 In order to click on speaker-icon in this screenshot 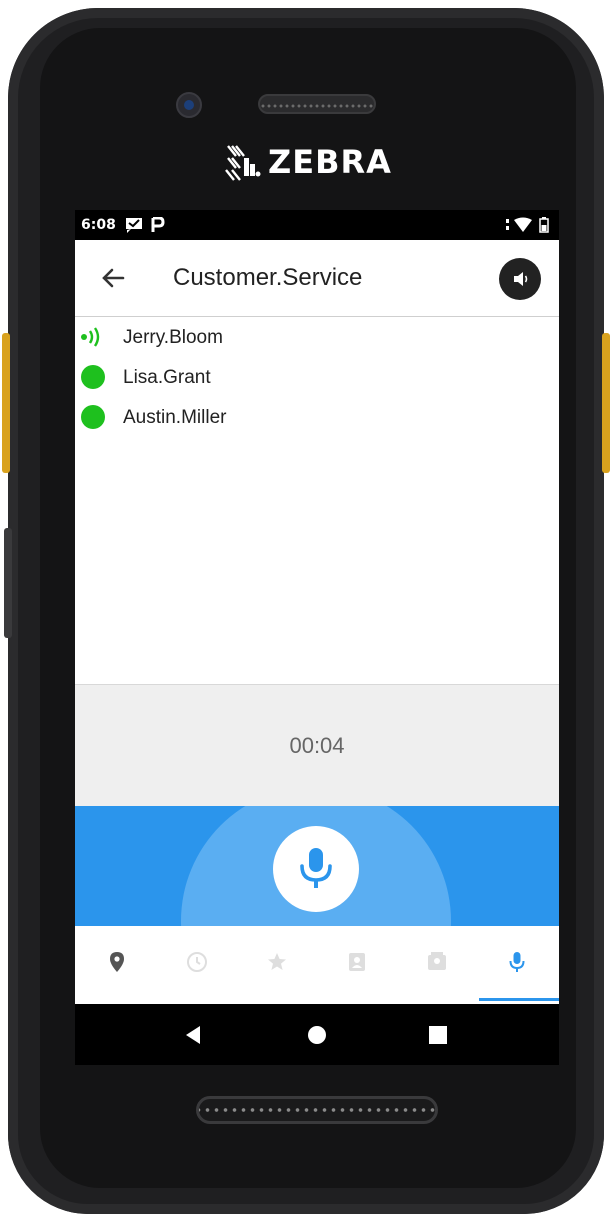, I will do `click(521, 279)`.